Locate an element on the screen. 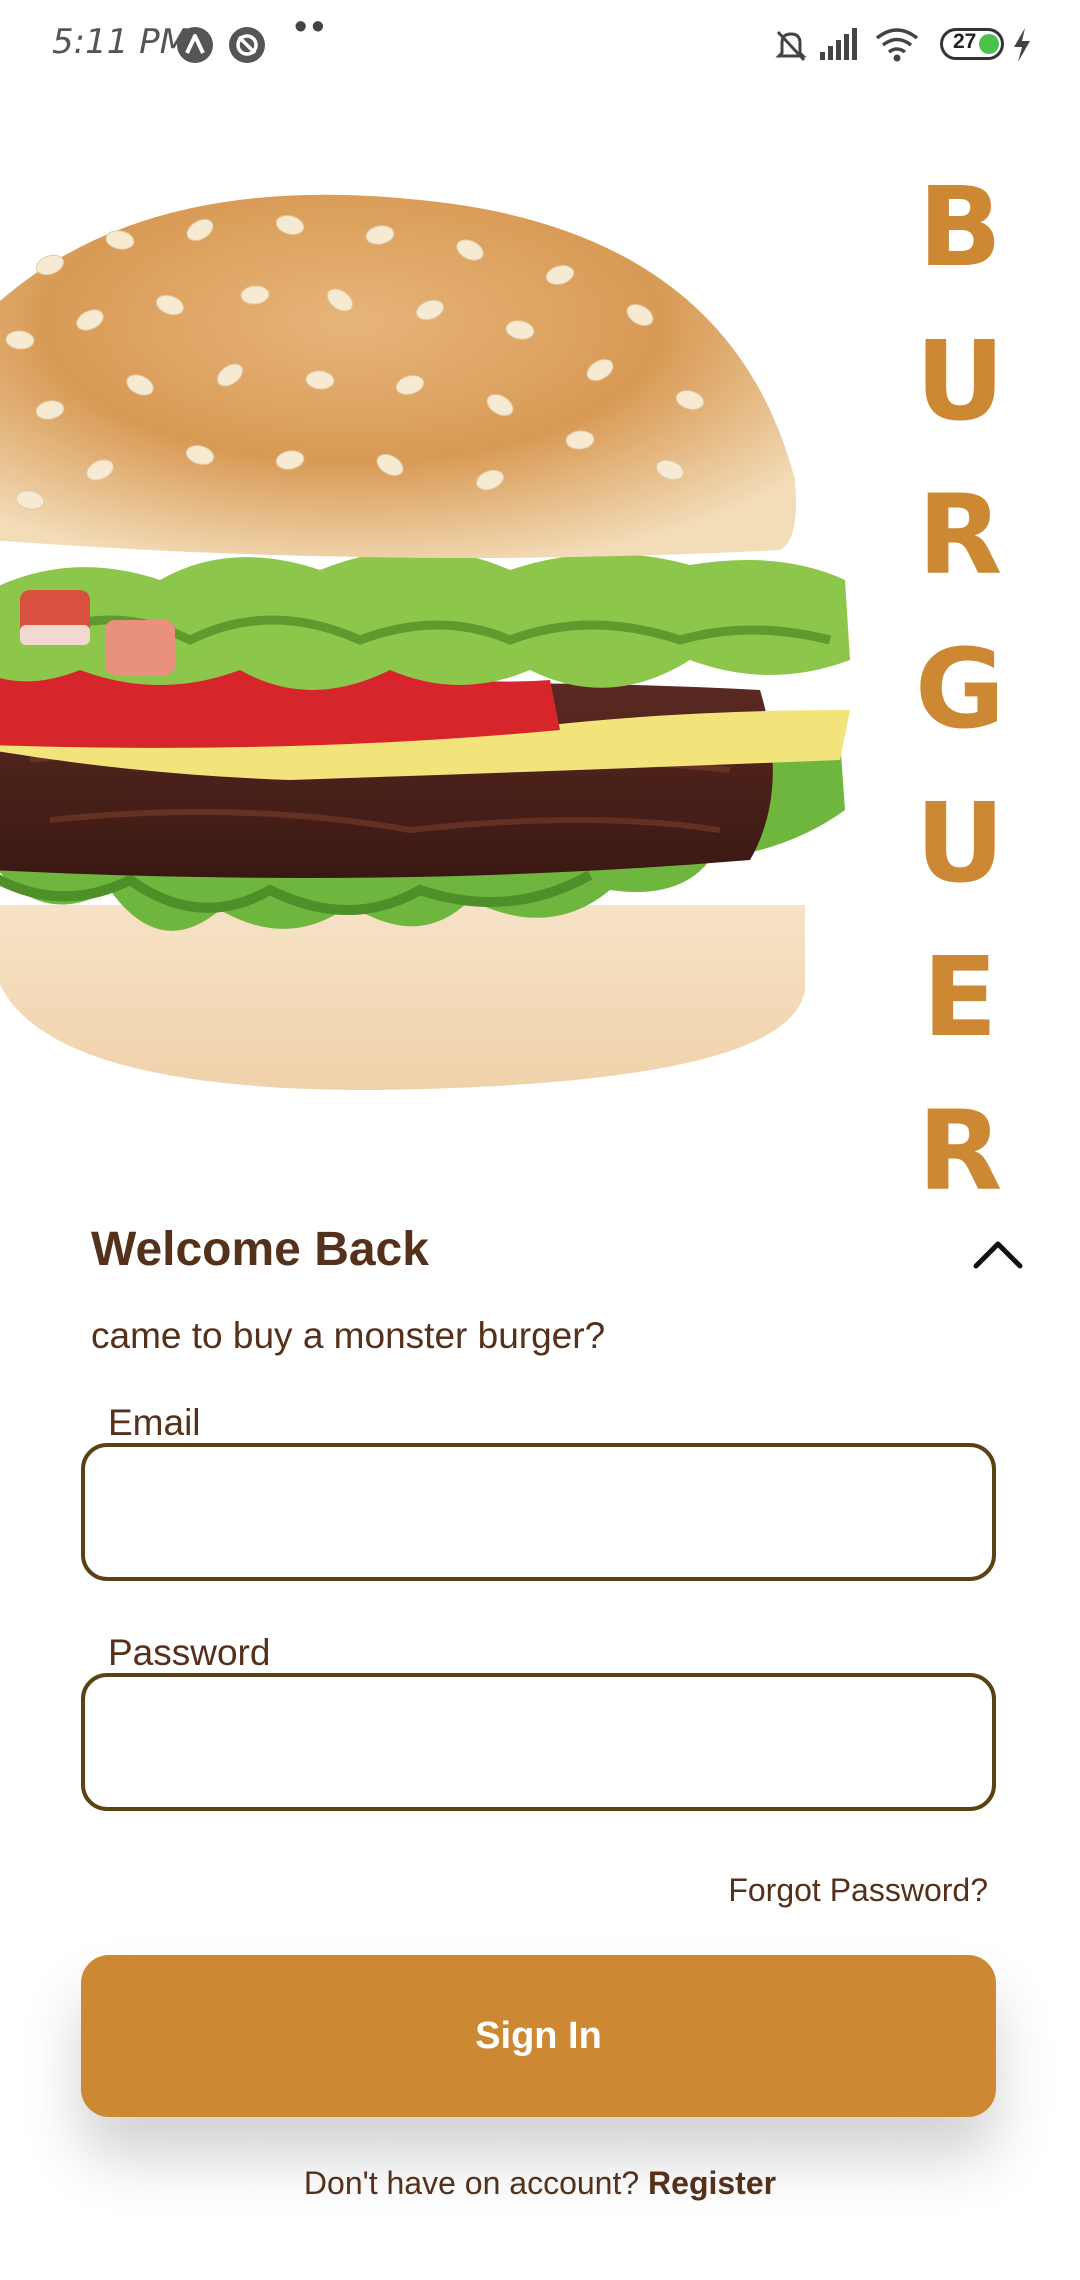  mute-bell-icon is located at coordinates (791, 46).